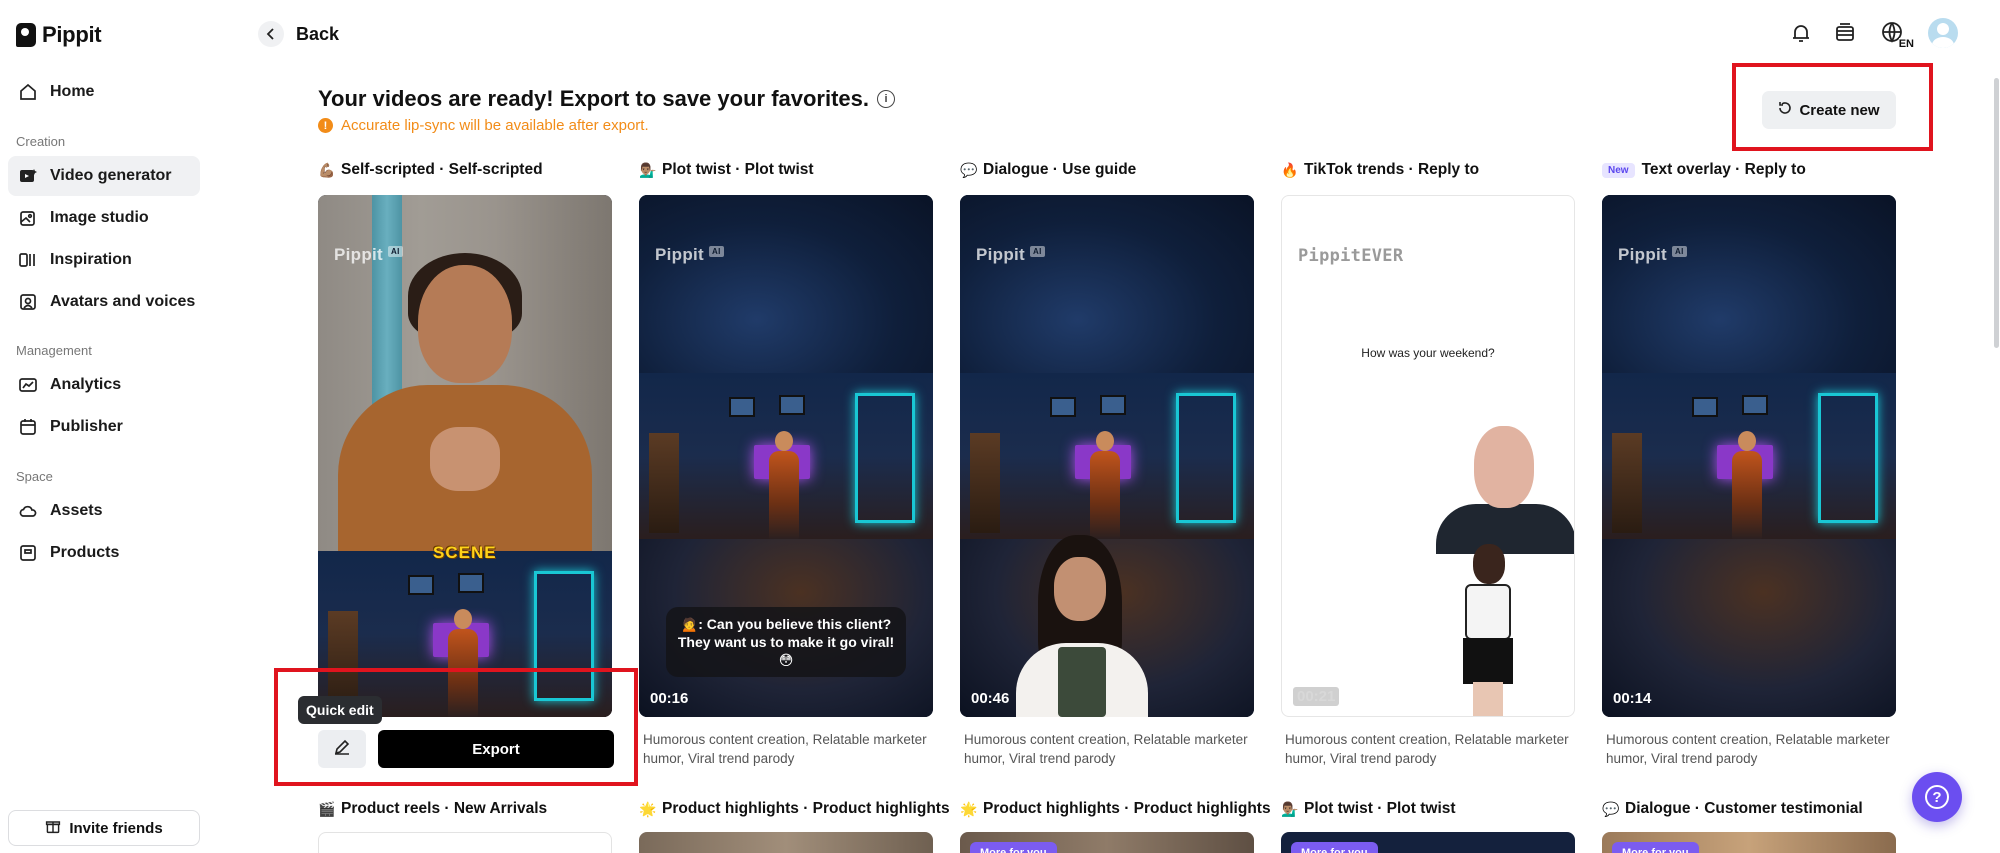 The image size is (2000, 853). Describe the element at coordinates (104, 92) in the screenshot. I see `sidebar-item-home: Home` at that location.